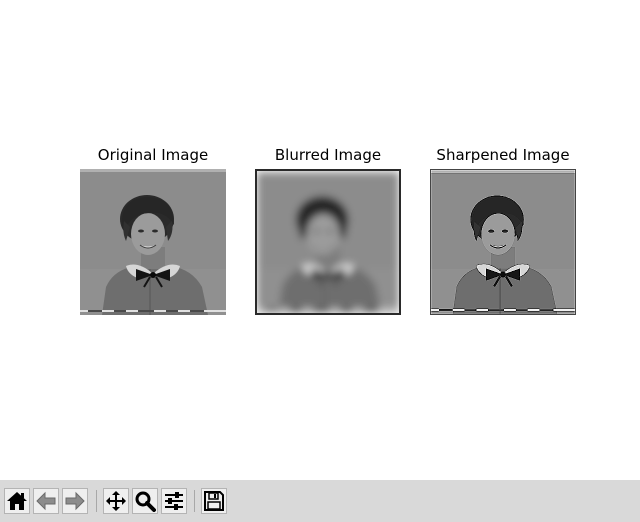  What do you see at coordinates (320, 501) in the screenshot?
I see `navigation-toolbar` at bounding box center [320, 501].